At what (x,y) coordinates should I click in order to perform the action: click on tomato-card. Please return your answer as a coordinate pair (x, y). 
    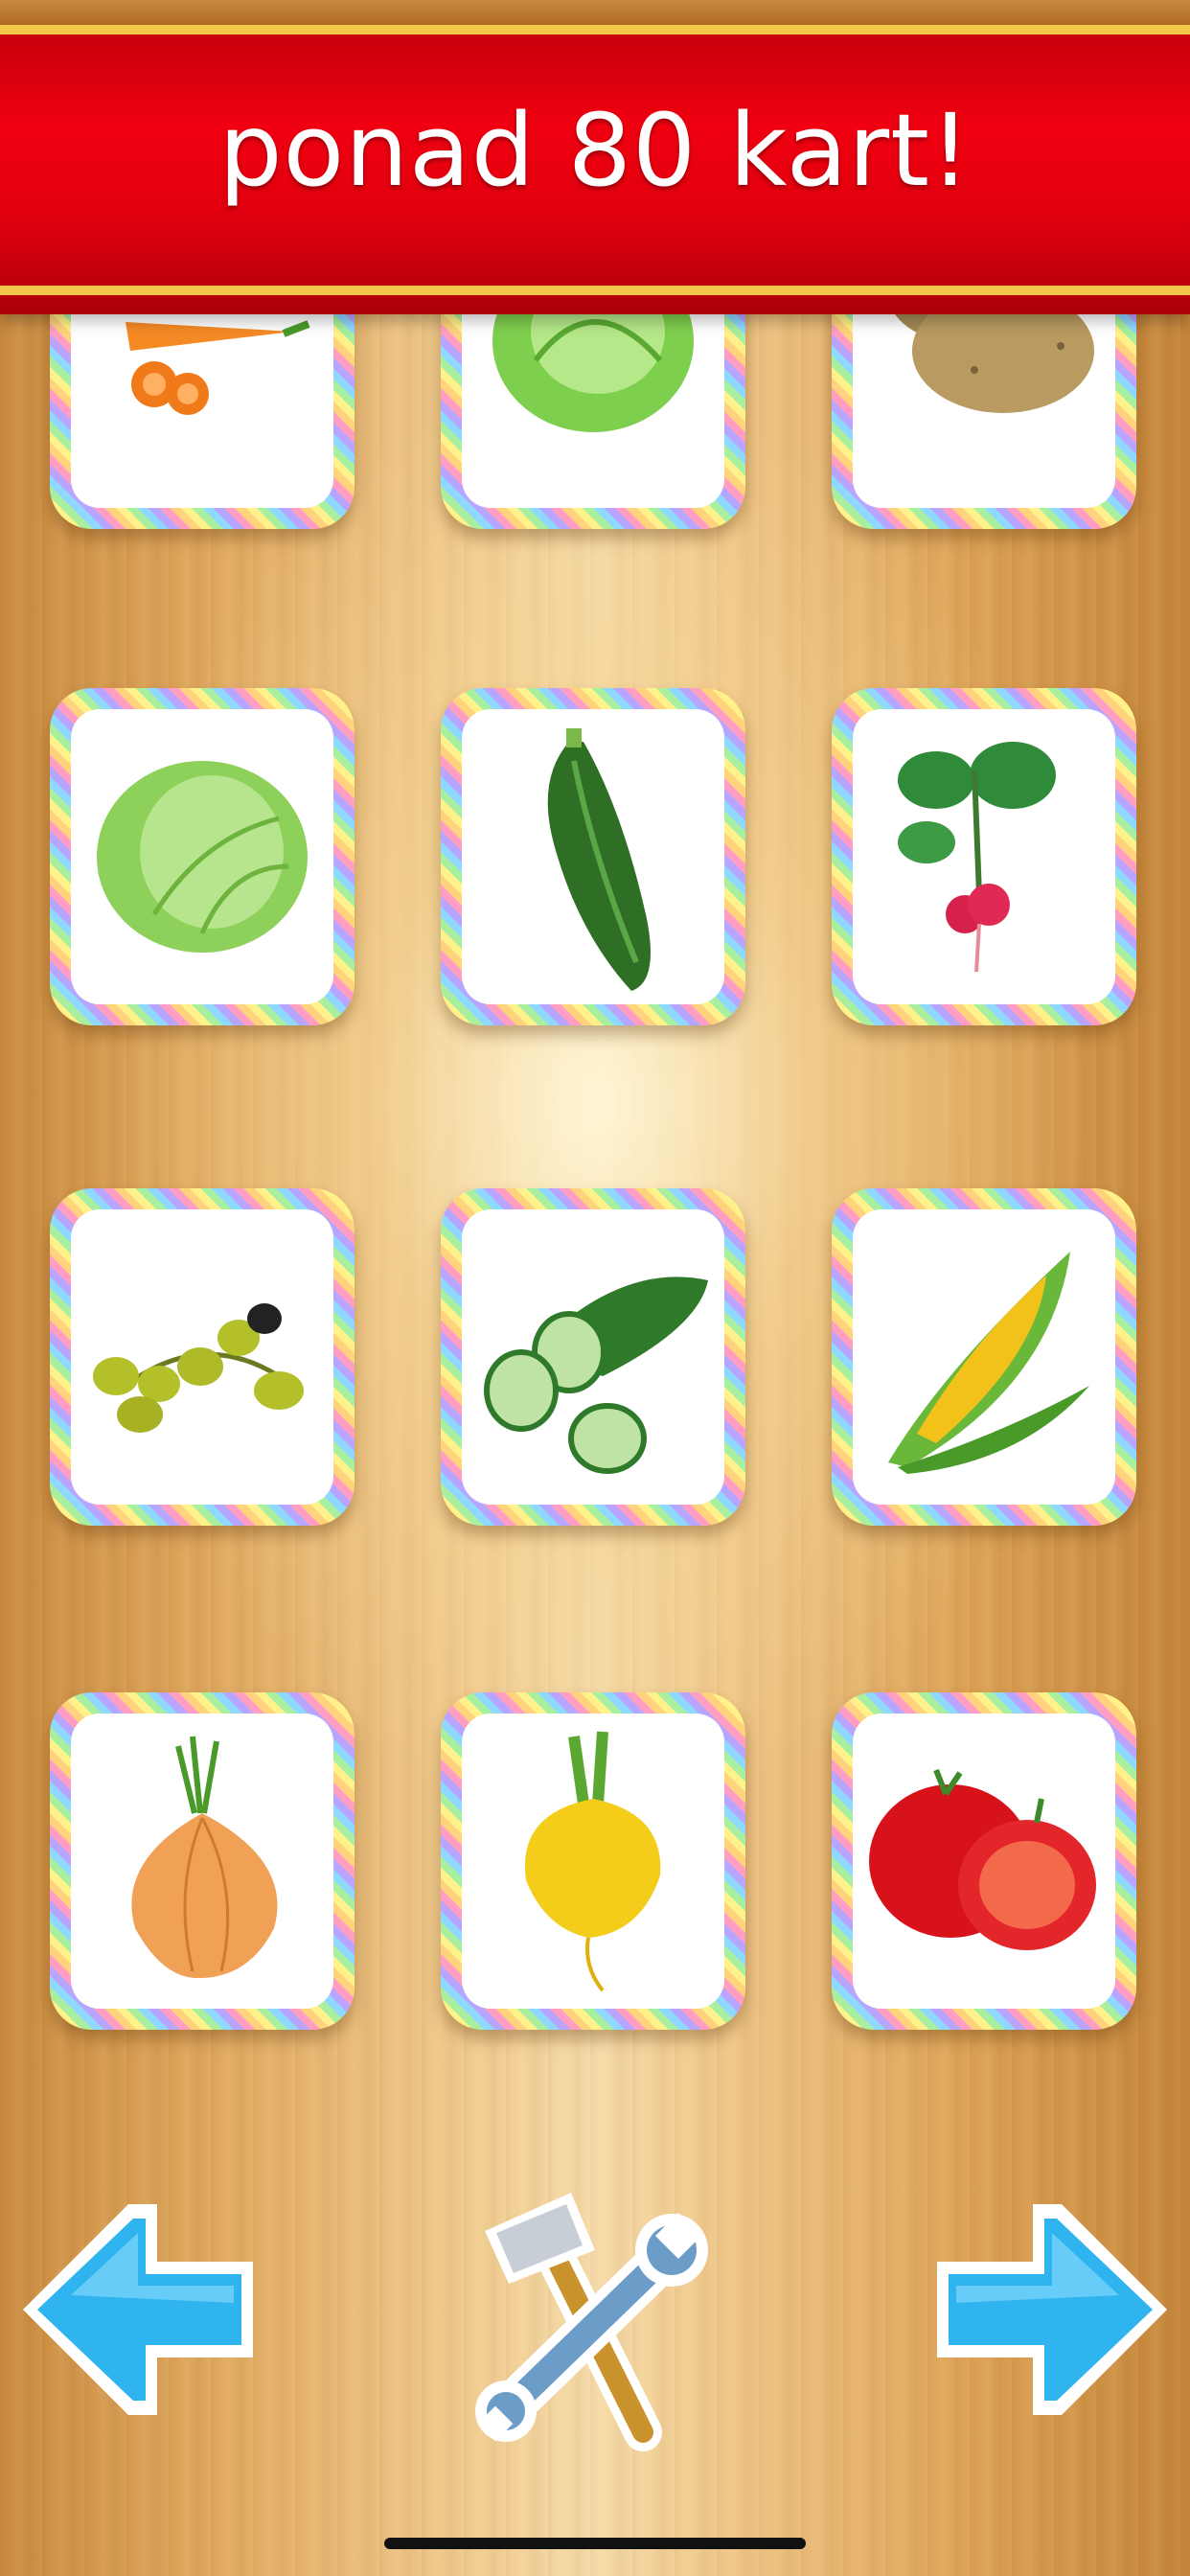
    Looking at the image, I should click on (984, 1861).